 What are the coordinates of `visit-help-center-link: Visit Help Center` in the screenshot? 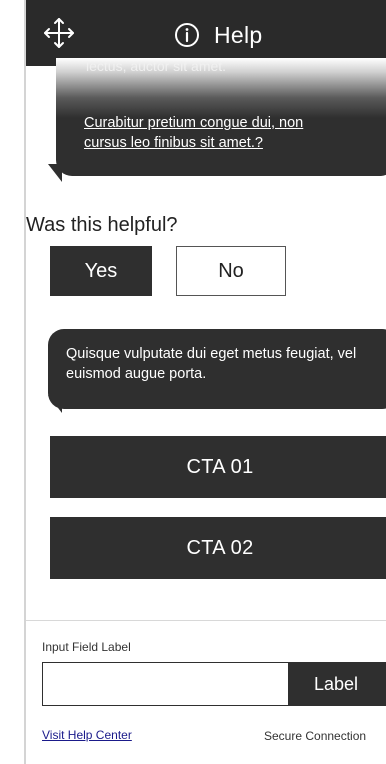 It's located at (87, 735).